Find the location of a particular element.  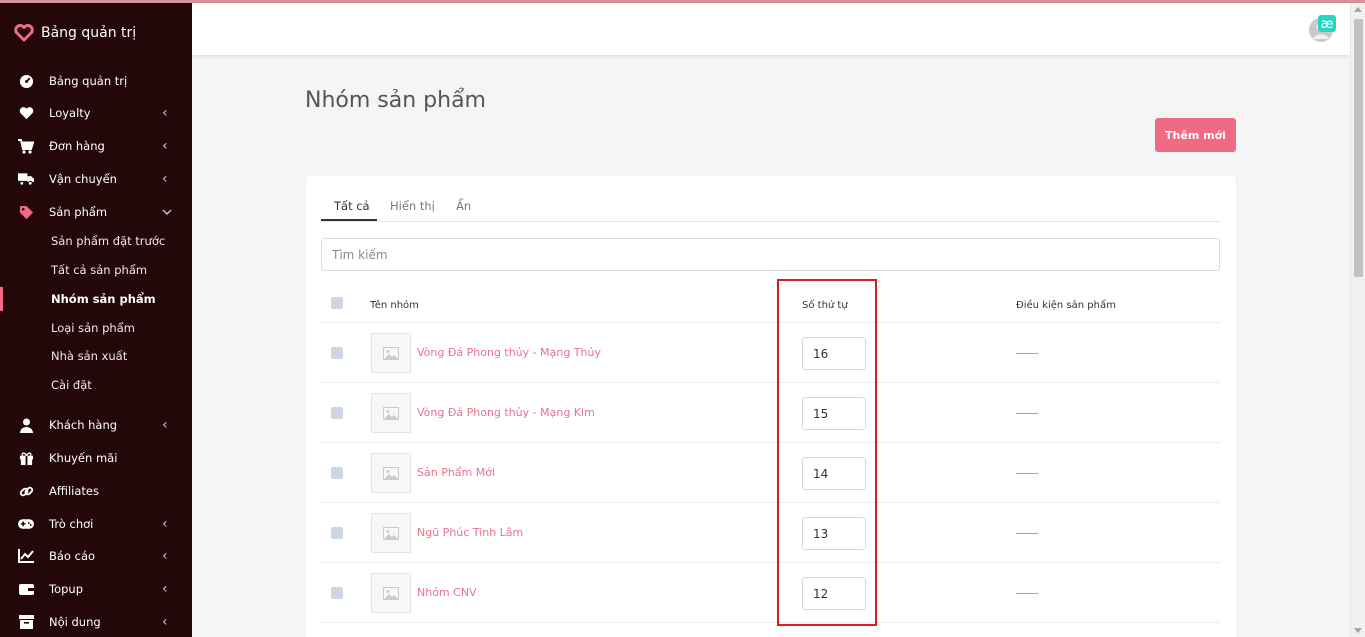

sidebar-item-dashboard: Bảng quản trị is located at coordinates (96, 81).